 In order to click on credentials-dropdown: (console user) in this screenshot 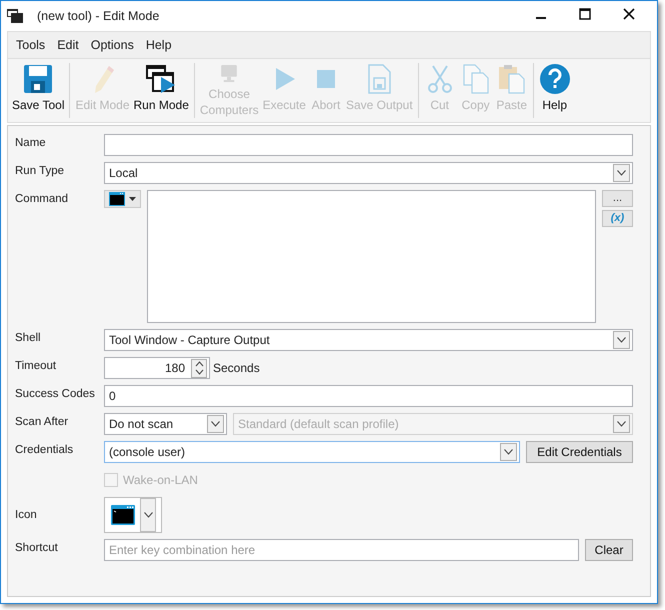, I will do `click(312, 452)`.